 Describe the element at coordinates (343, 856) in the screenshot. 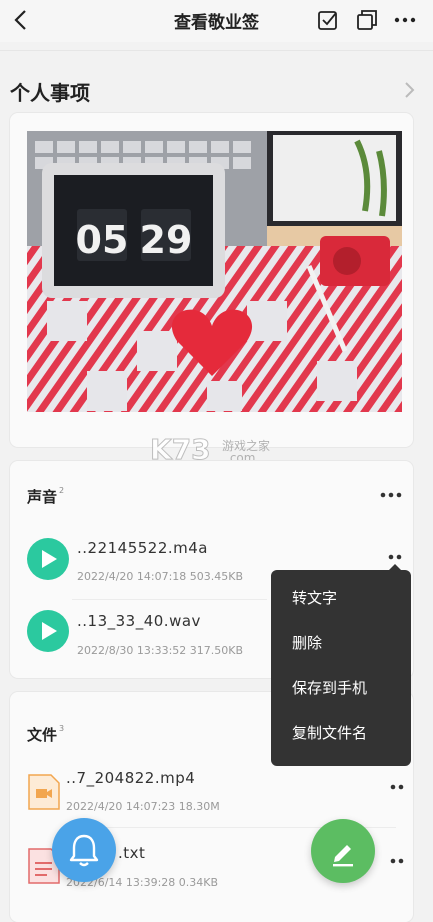

I see `pencil-icon` at that location.